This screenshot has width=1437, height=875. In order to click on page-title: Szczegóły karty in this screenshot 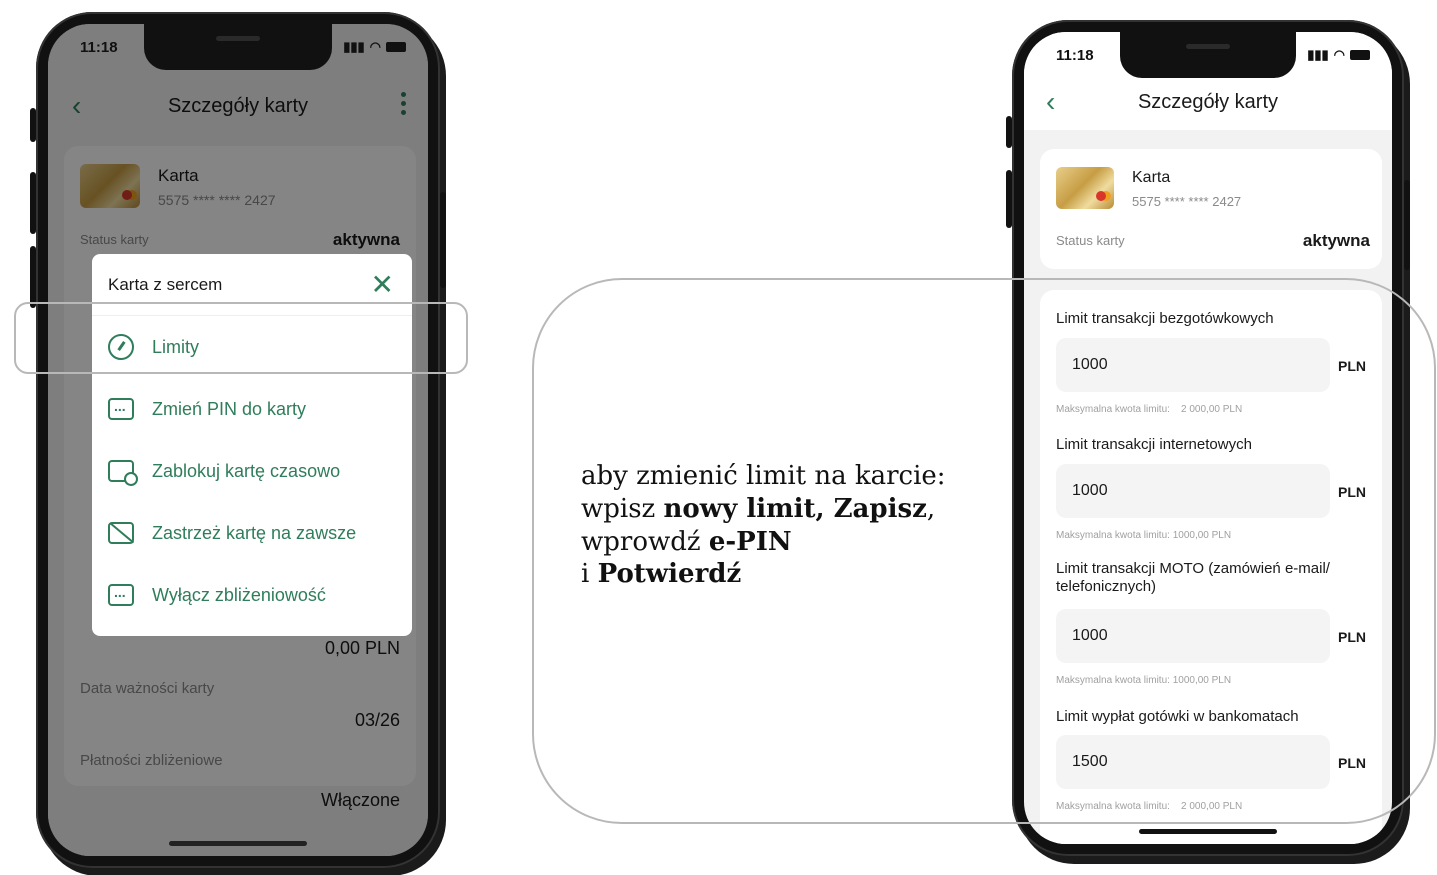, I will do `click(1208, 101)`.